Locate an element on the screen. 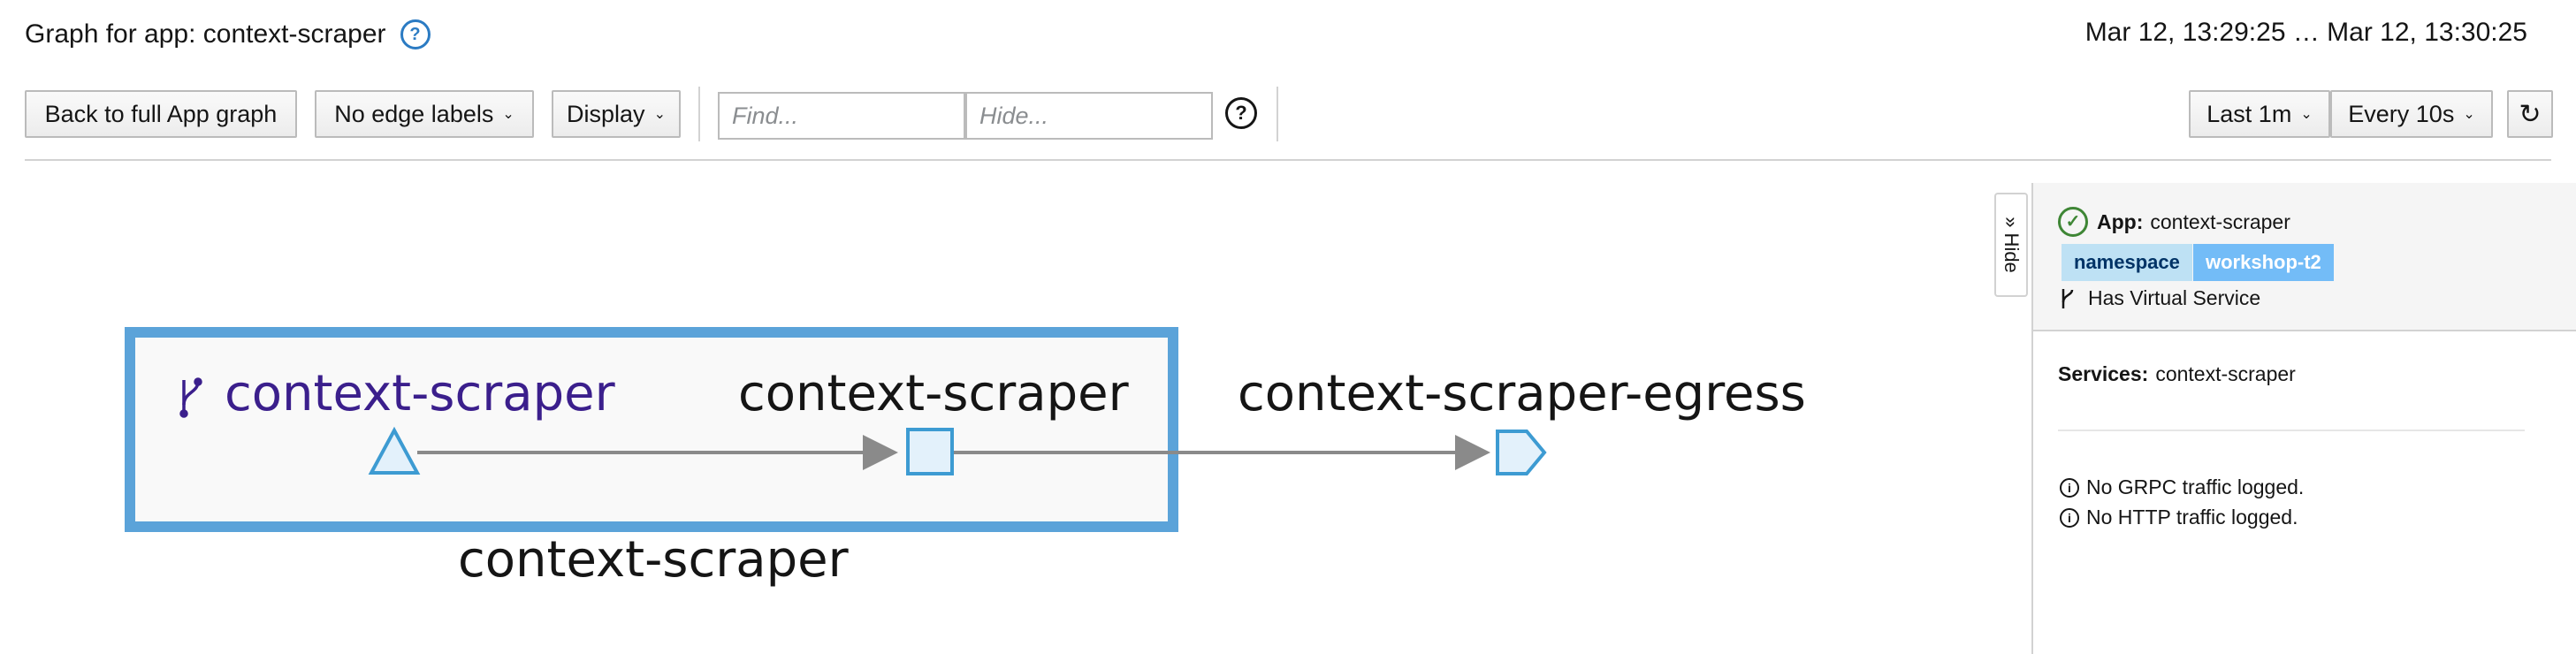 This screenshot has height=654, width=2576. find-help-icon: ? is located at coordinates (1241, 113).